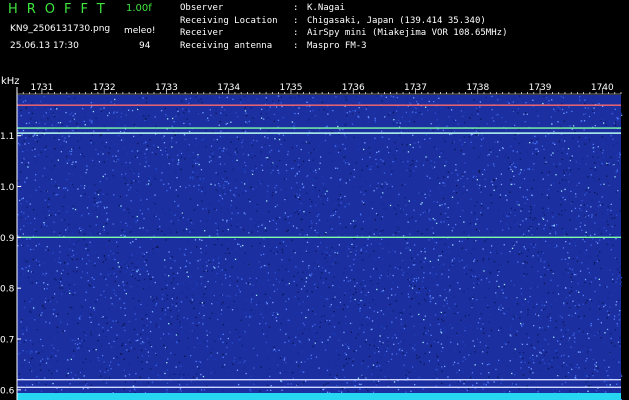  What do you see at coordinates (140, 31) in the screenshot?
I see `meleo-label: meleo!` at bounding box center [140, 31].